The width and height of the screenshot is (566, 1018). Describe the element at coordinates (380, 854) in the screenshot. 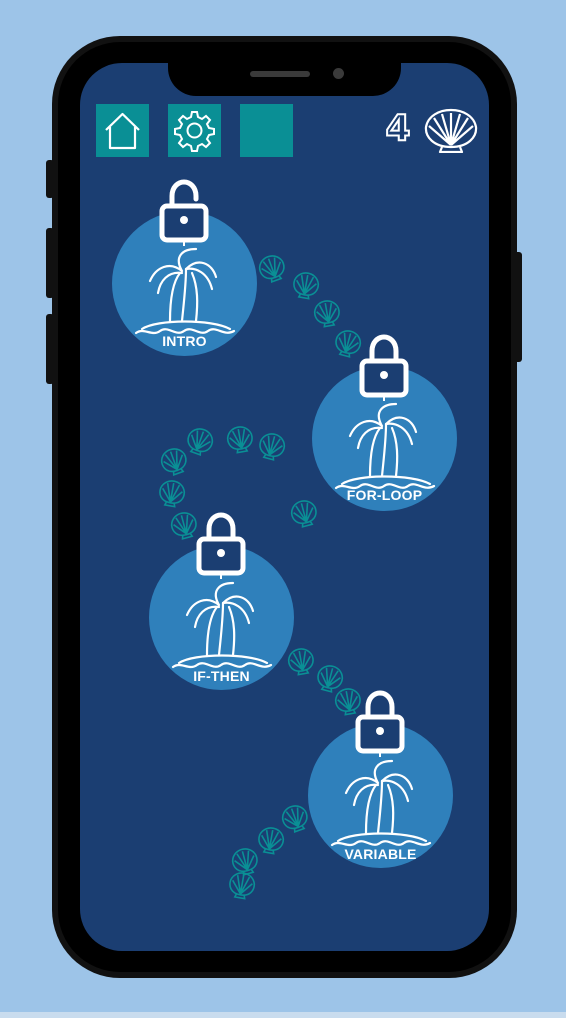

I see `level-label: VARIABLE` at that location.